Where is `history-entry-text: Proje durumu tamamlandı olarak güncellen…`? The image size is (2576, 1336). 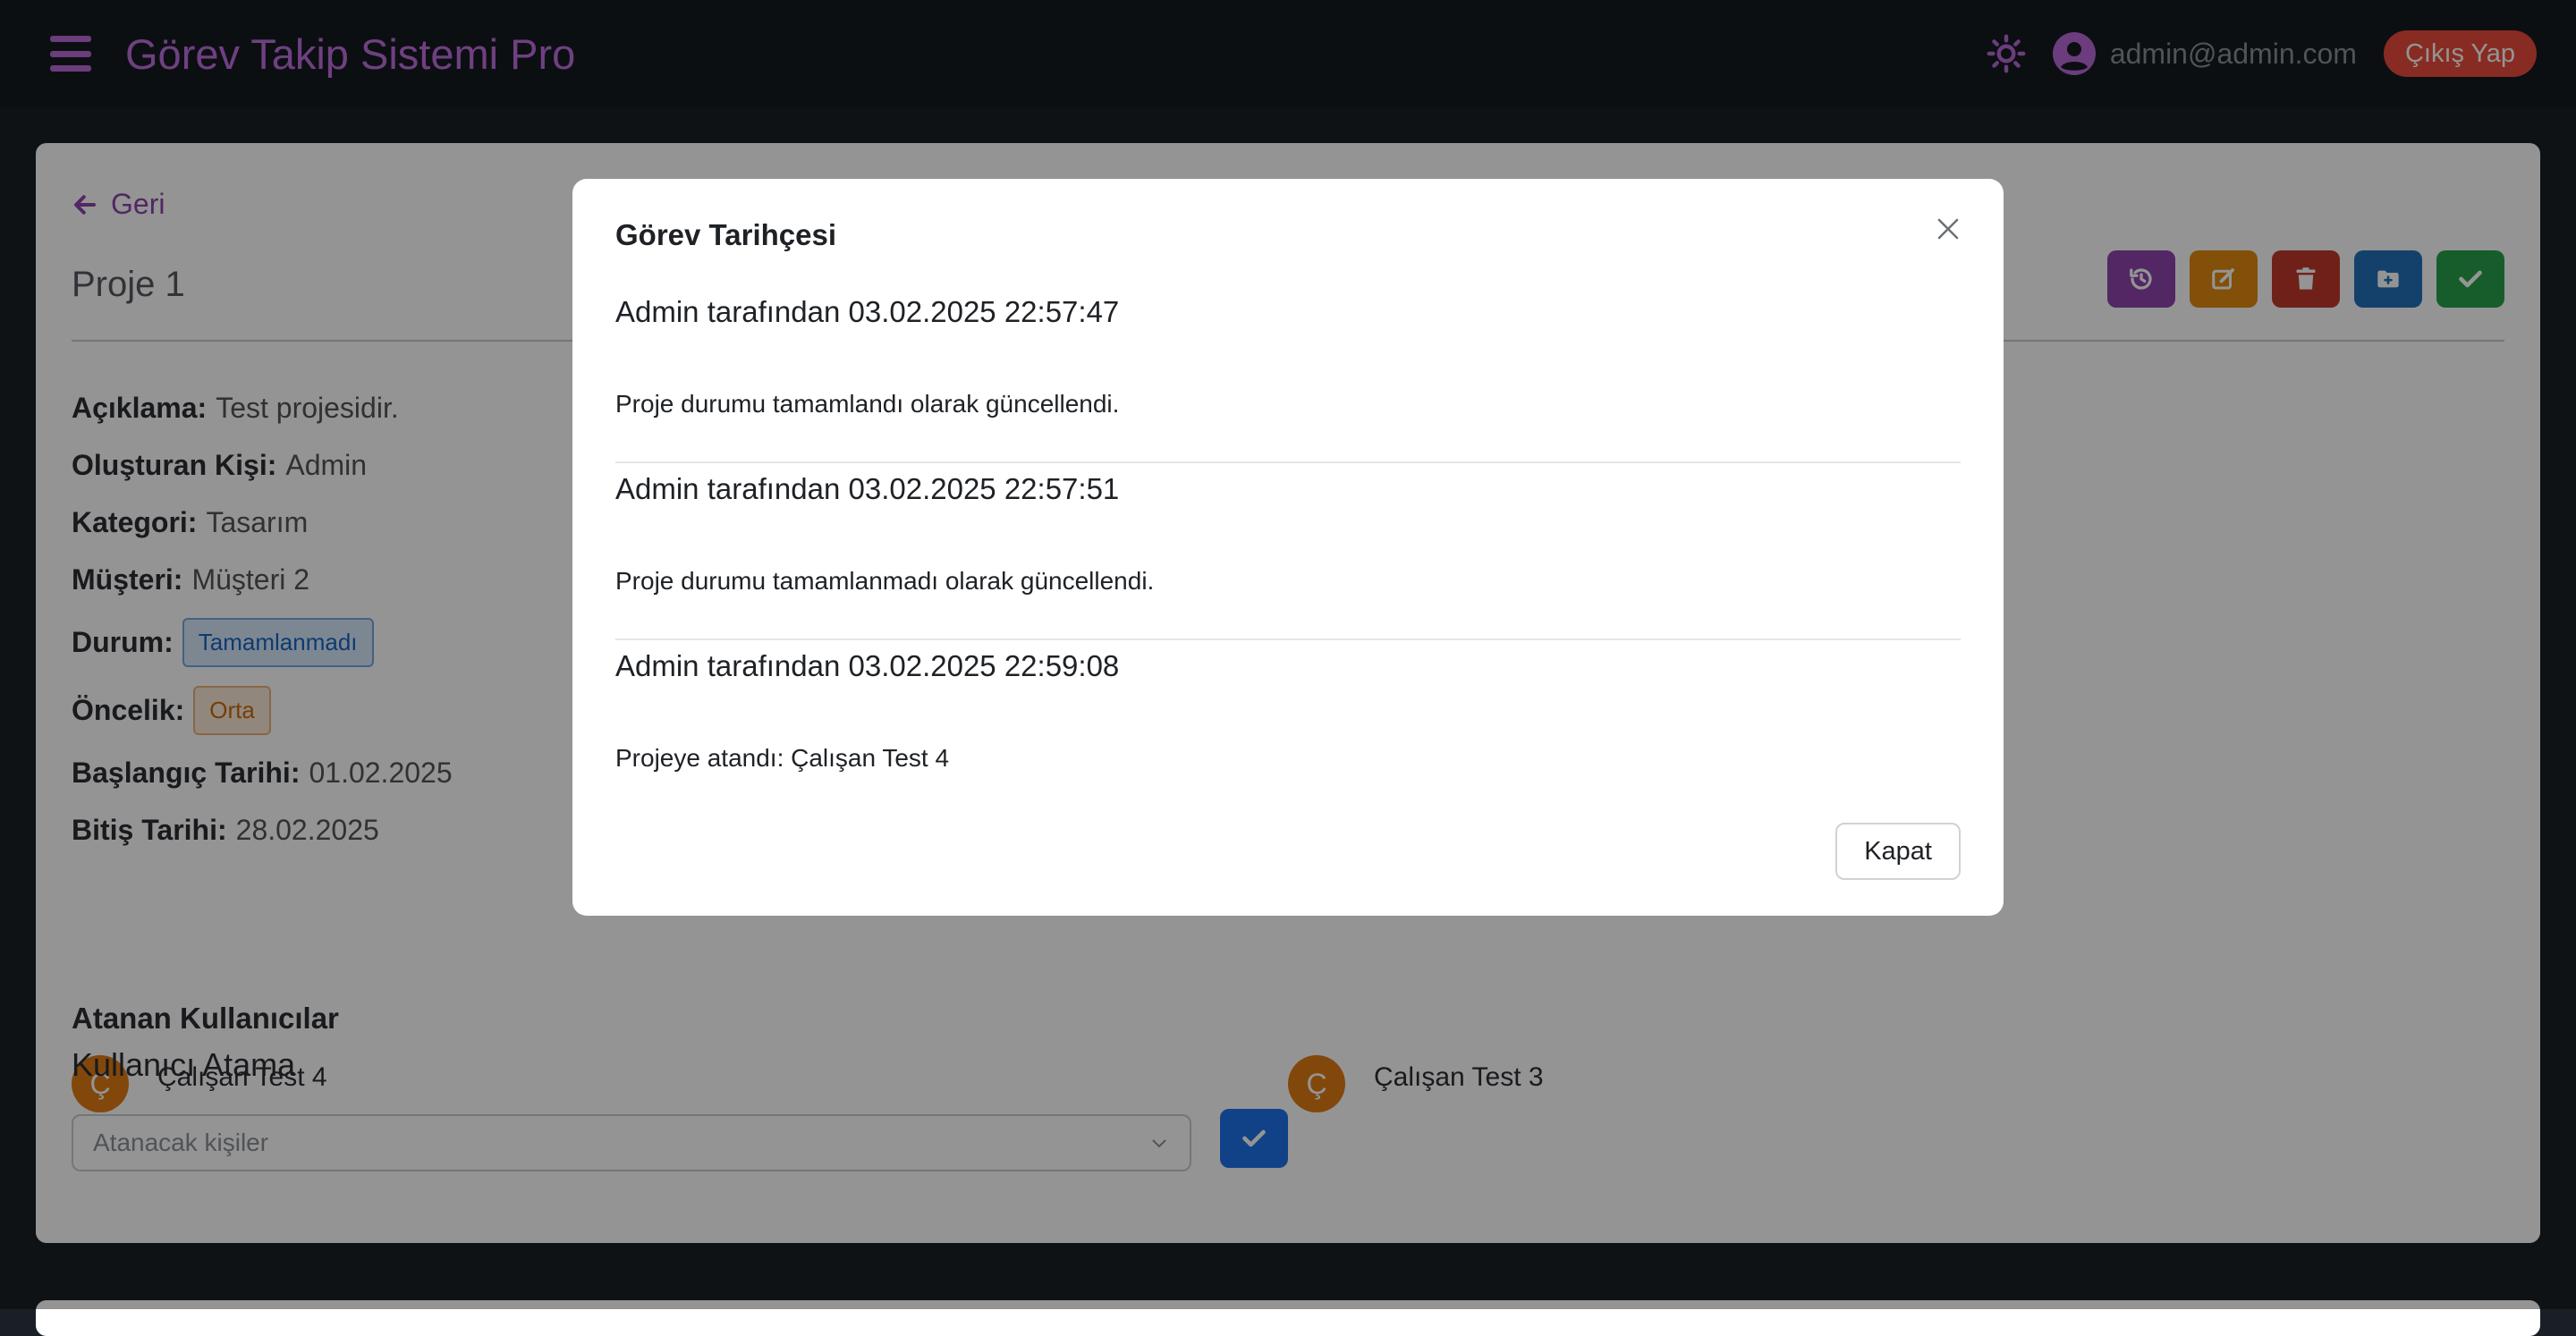
history-entry-text: Proje durumu tamamlandı olarak güncellen… is located at coordinates (867, 404).